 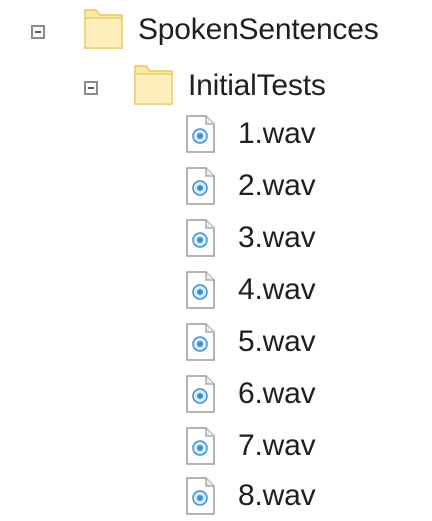 I want to click on file-label: 2.wav, so click(x=277, y=185).